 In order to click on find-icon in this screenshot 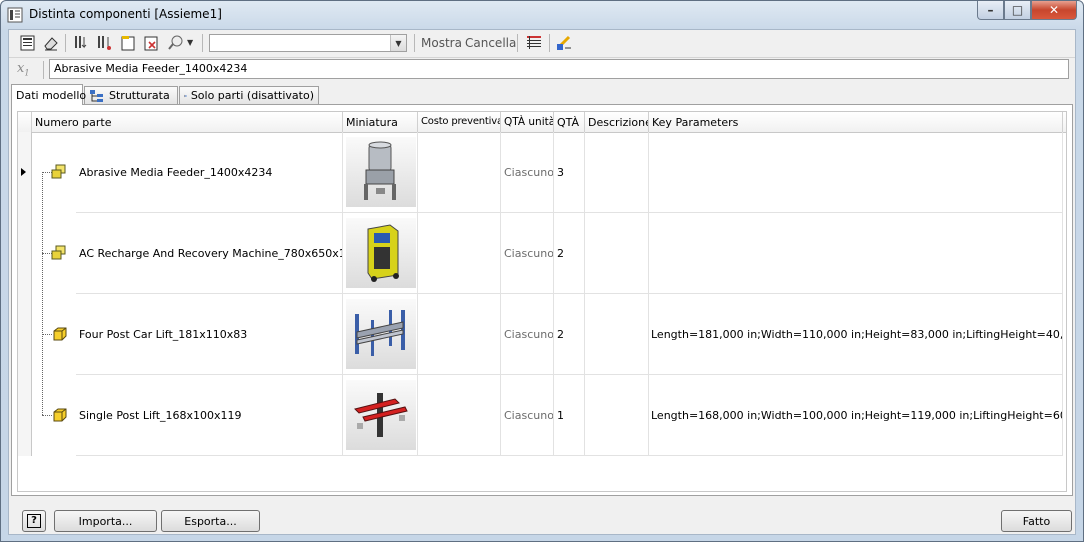, I will do `click(176, 43)`.